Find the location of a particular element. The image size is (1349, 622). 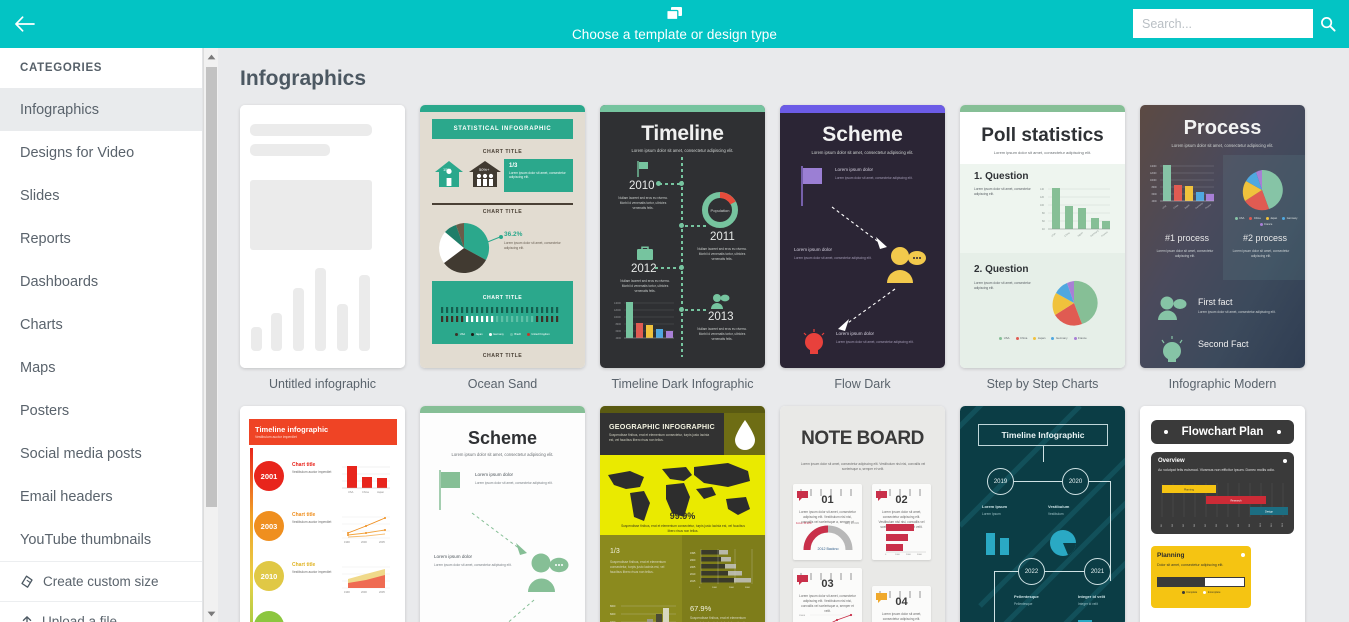

svg-text: 4000 is located at coordinates (619, 338).